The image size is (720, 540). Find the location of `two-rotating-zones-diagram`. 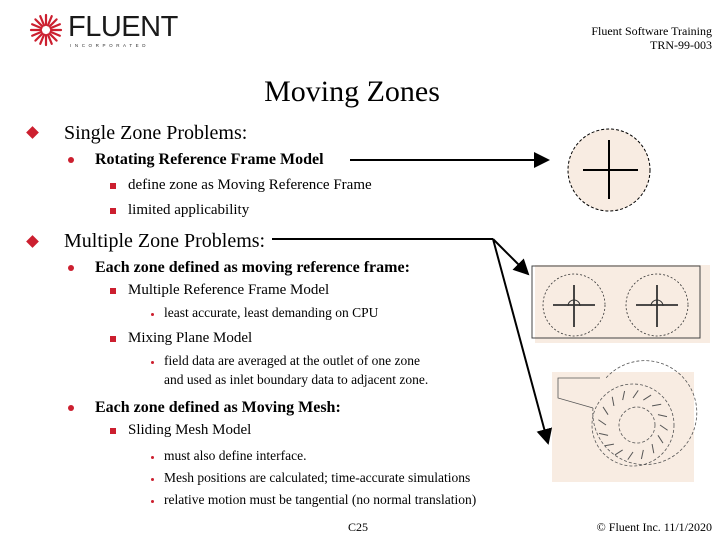

two-rotating-zones-diagram is located at coordinates (620, 304).